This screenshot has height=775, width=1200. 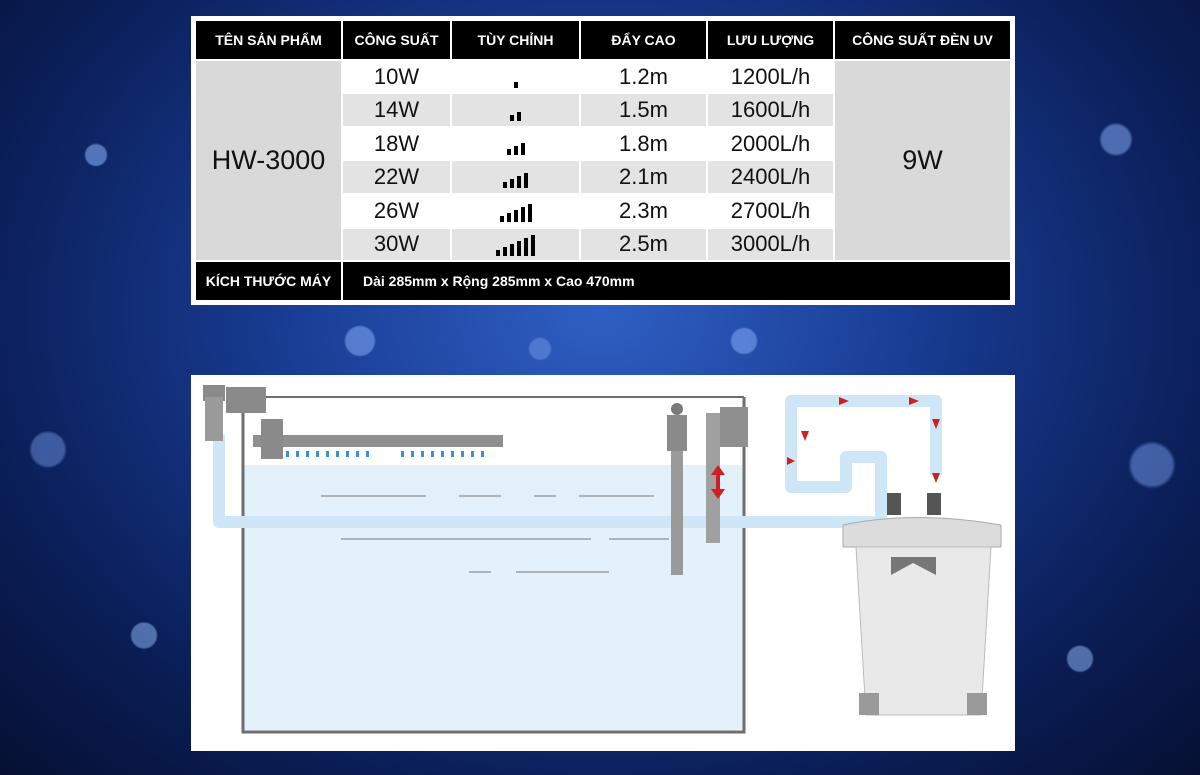 What do you see at coordinates (770, 110) in the screenshot?
I see `flow-cell: 1600L/h` at bounding box center [770, 110].